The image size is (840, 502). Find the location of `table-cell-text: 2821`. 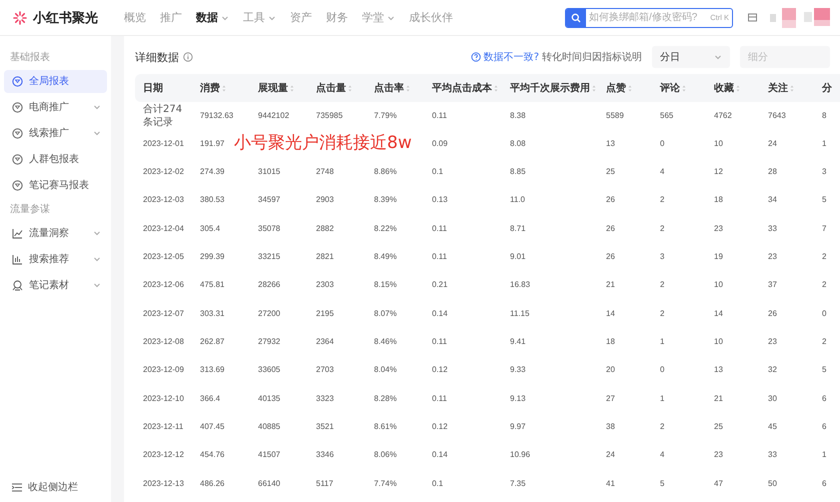

table-cell-text: 2821 is located at coordinates (325, 256).